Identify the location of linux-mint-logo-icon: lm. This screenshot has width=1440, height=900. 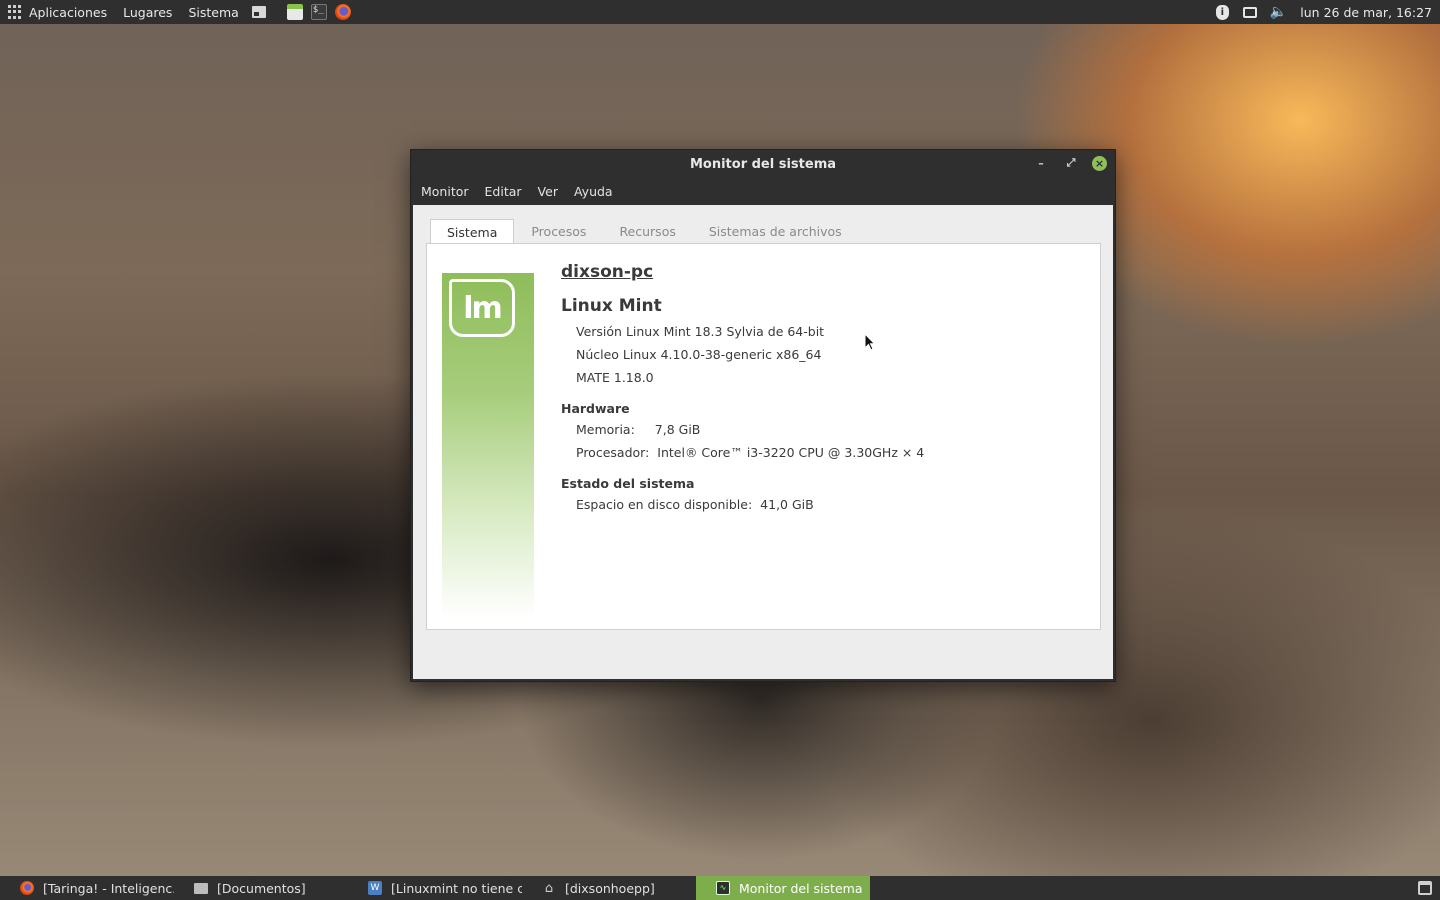
(482, 308).